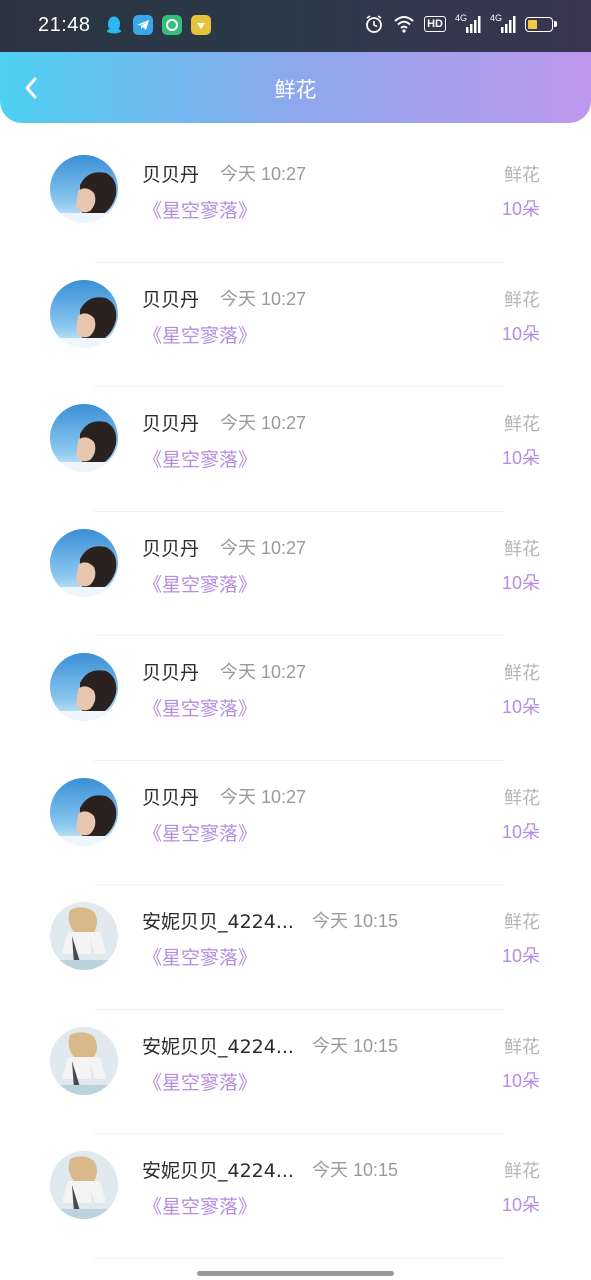 This screenshot has height=1280, width=591. Describe the element at coordinates (532, 24) in the screenshot. I see `battery-fill` at that location.